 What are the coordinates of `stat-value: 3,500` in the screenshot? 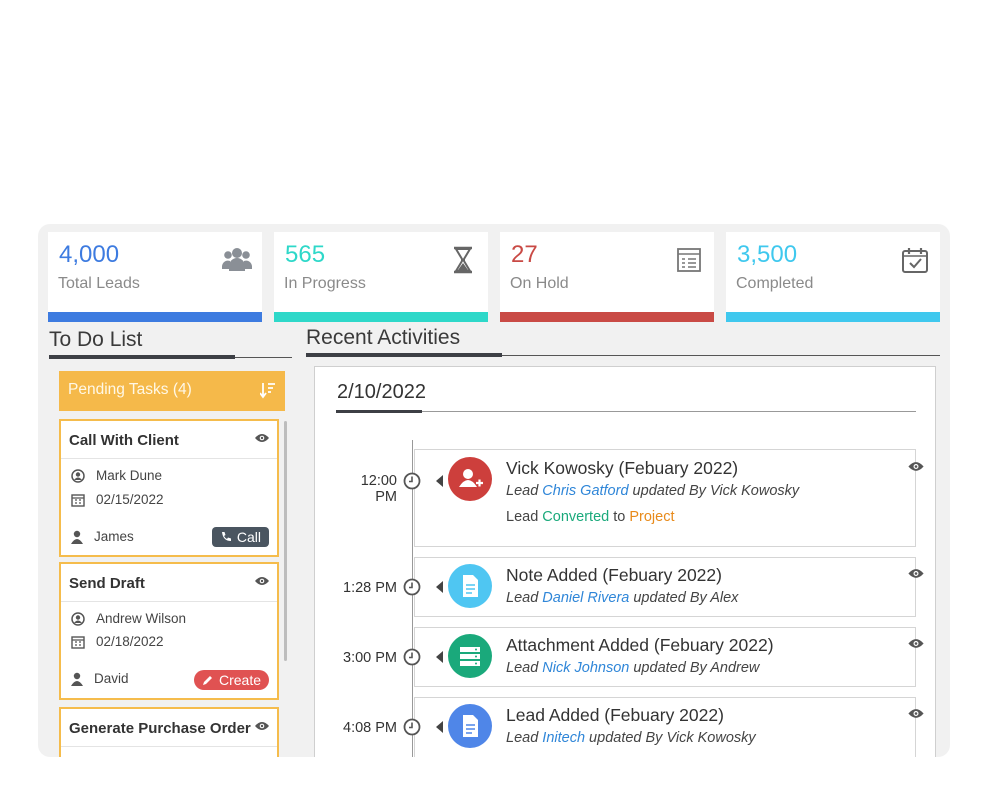 It's located at (767, 254).